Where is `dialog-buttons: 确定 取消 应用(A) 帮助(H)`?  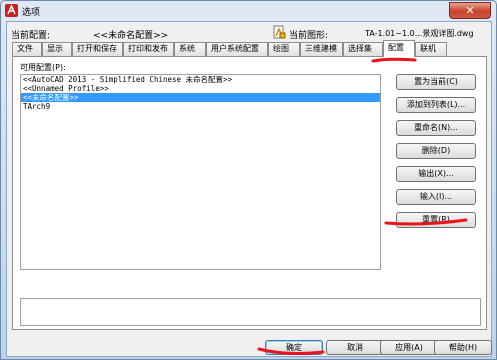
dialog-buttons: 确定 取消 应用(A) 帮助(H) is located at coordinates (249, 349).